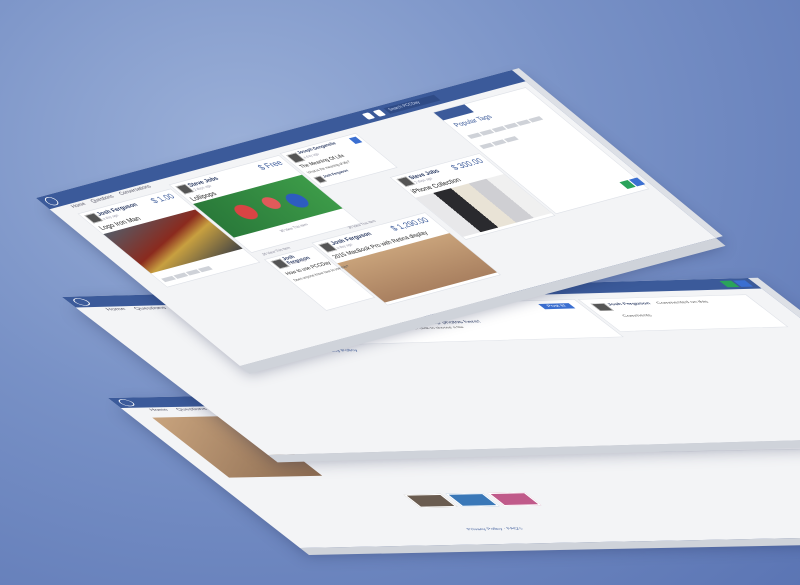  What do you see at coordinates (163, 198) in the screenshot?
I see `item-price: $ 1.00` at bounding box center [163, 198].